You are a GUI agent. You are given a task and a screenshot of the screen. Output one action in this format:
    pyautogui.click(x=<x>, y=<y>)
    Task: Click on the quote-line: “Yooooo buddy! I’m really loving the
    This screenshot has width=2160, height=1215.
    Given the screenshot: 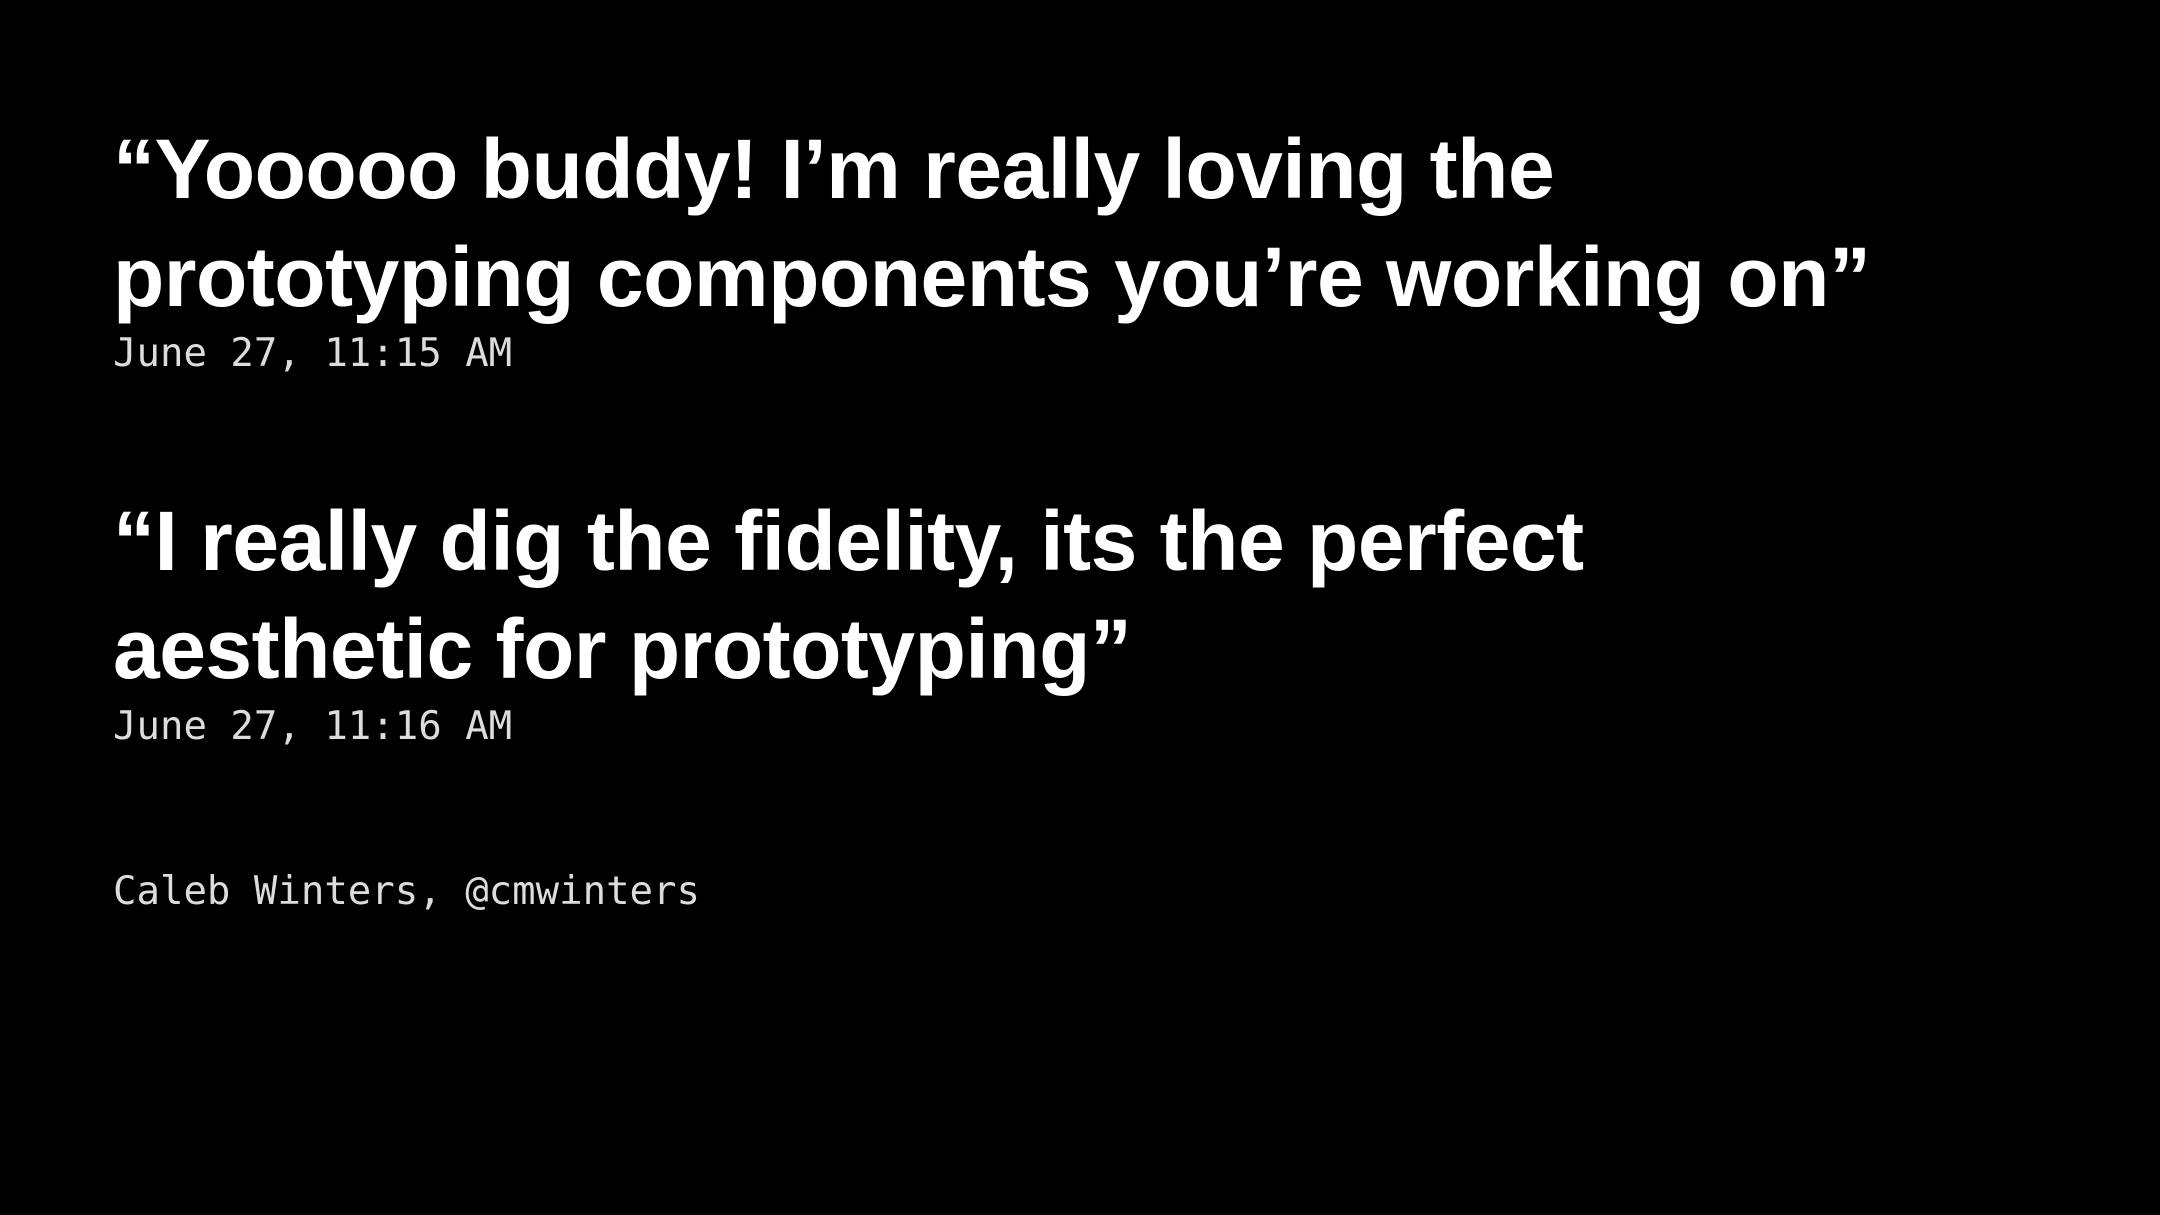 What is the action you would take?
    pyautogui.click(x=834, y=169)
    